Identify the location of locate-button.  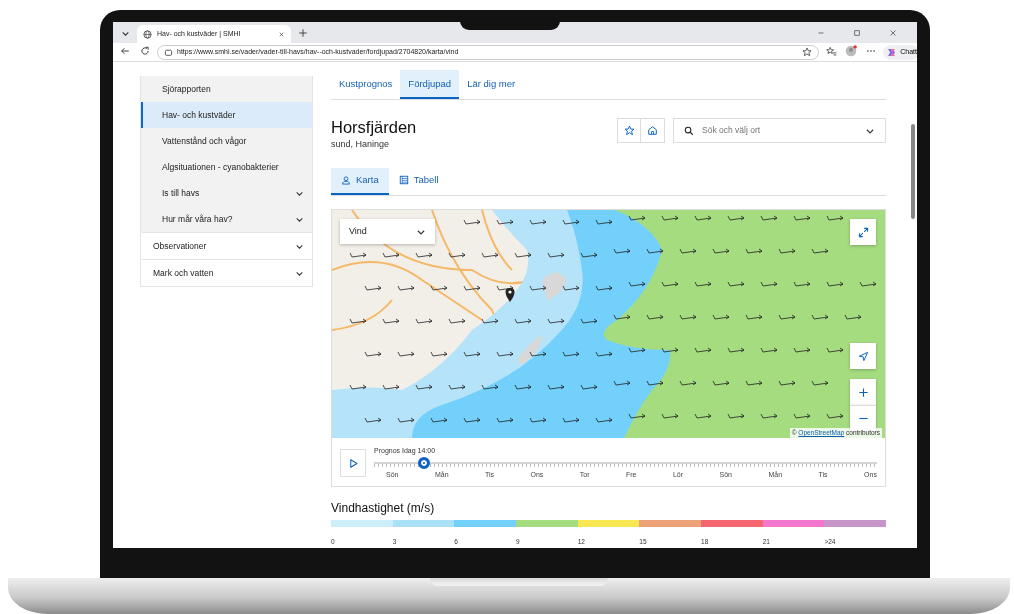
(863, 356).